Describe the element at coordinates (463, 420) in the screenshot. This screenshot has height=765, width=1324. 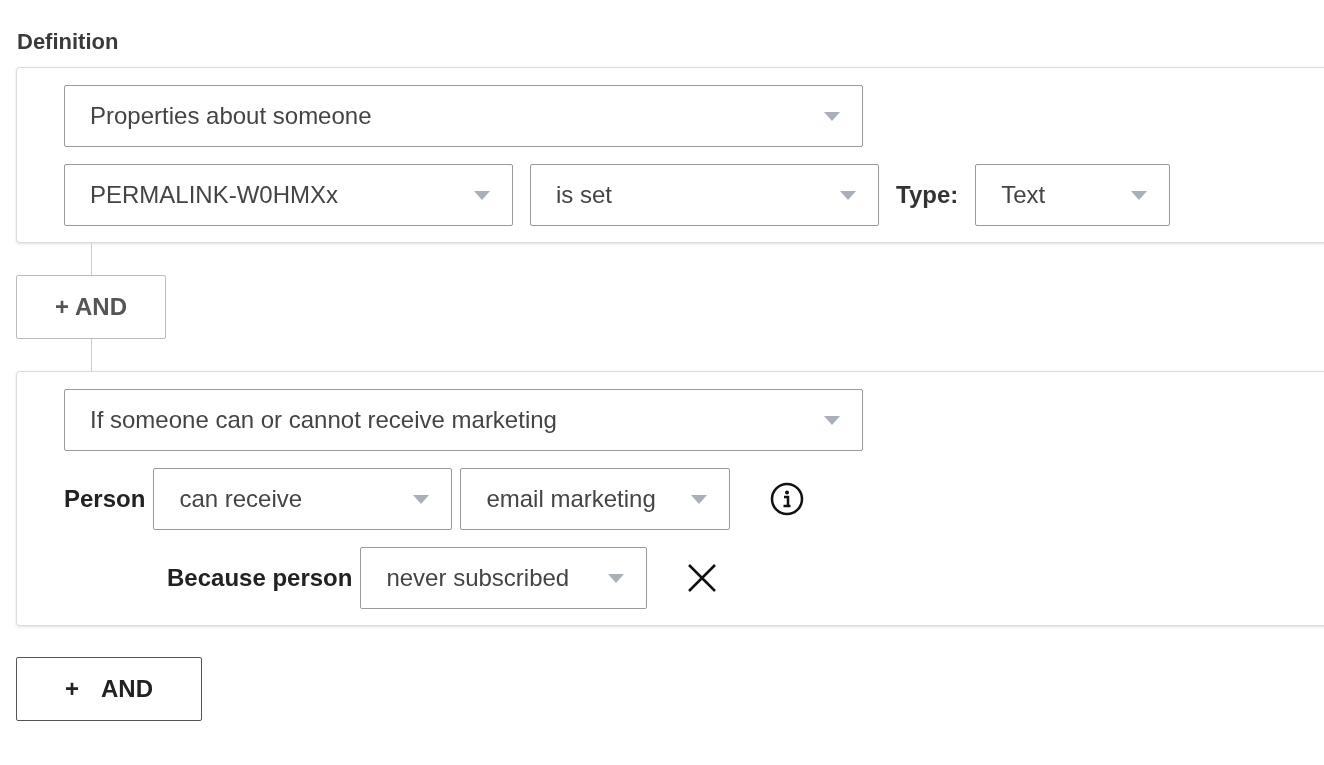
I see `select-dropdown: If someone can or cannot receive marketing` at that location.